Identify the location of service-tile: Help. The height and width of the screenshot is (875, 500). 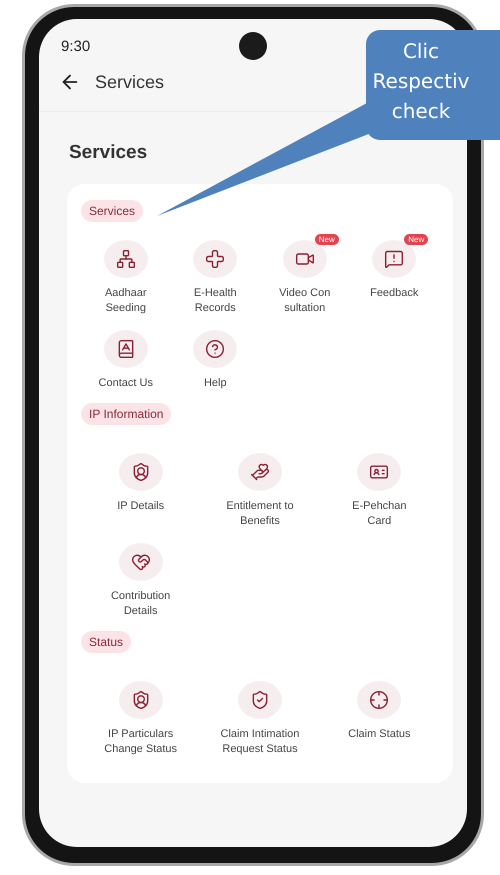
(215, 356).